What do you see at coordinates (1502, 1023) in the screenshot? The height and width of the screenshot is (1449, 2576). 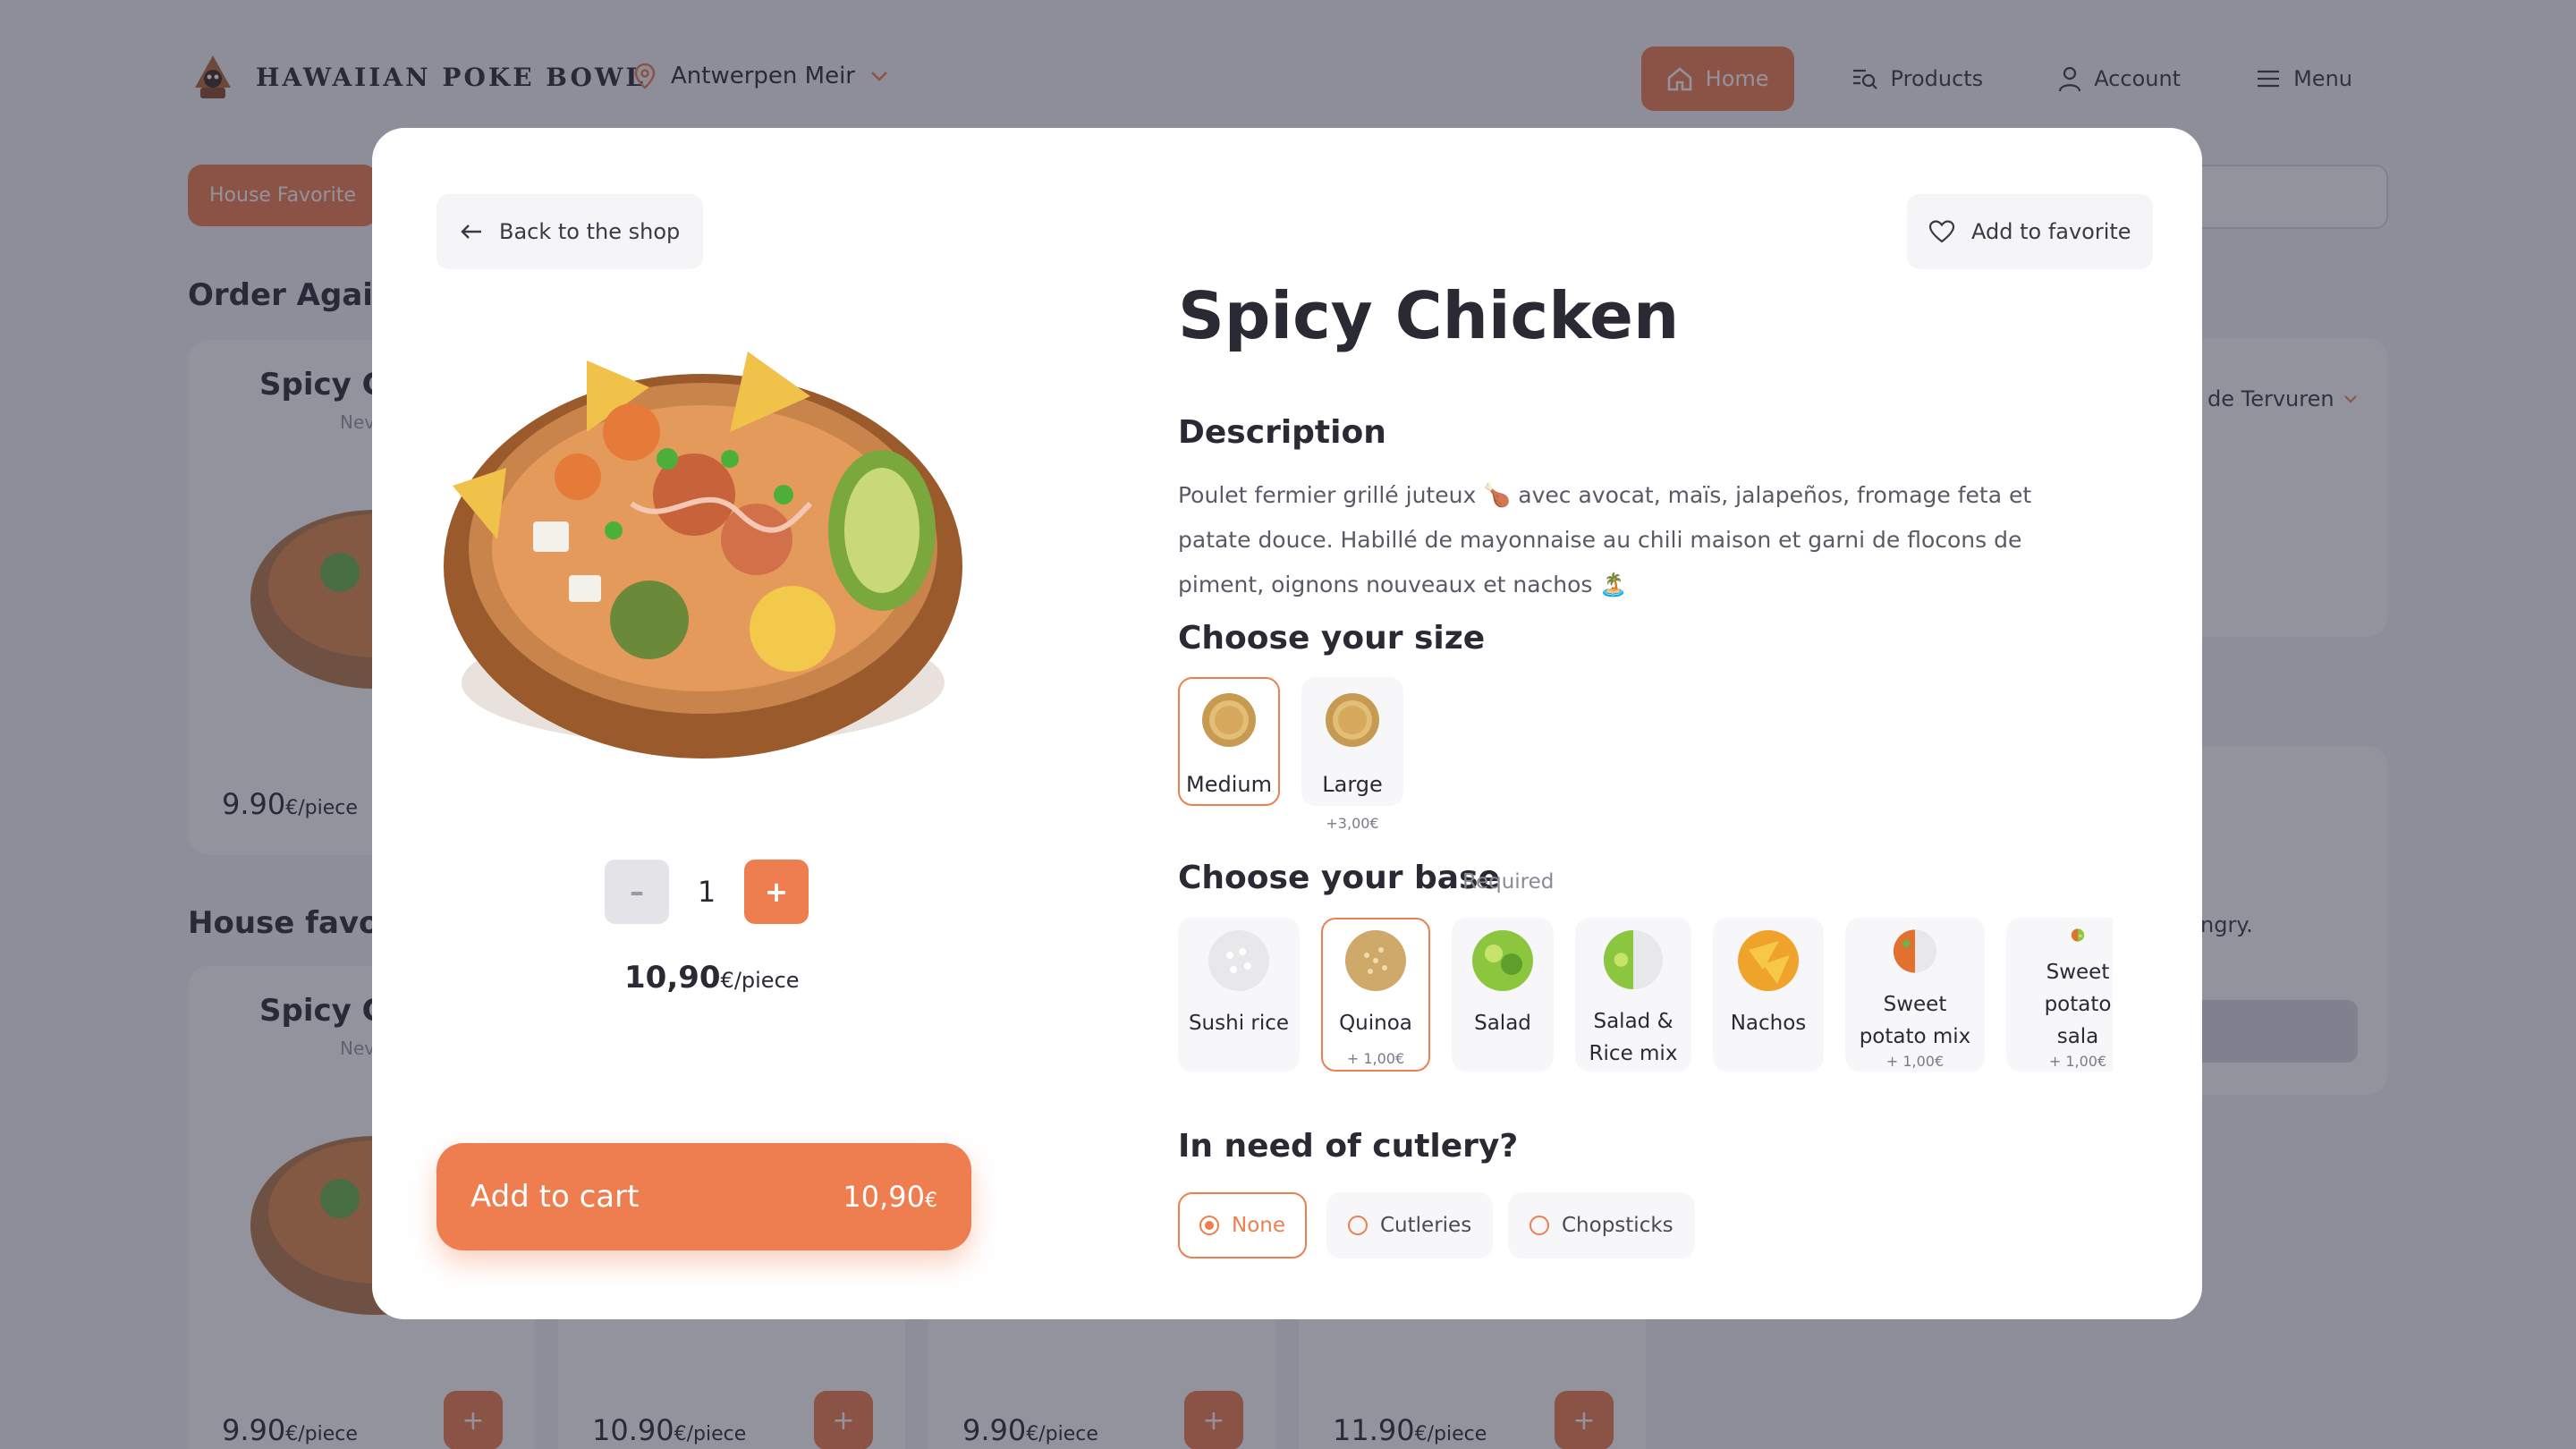 I see `base-label: Salad` at bounding box center [1502, 1023].